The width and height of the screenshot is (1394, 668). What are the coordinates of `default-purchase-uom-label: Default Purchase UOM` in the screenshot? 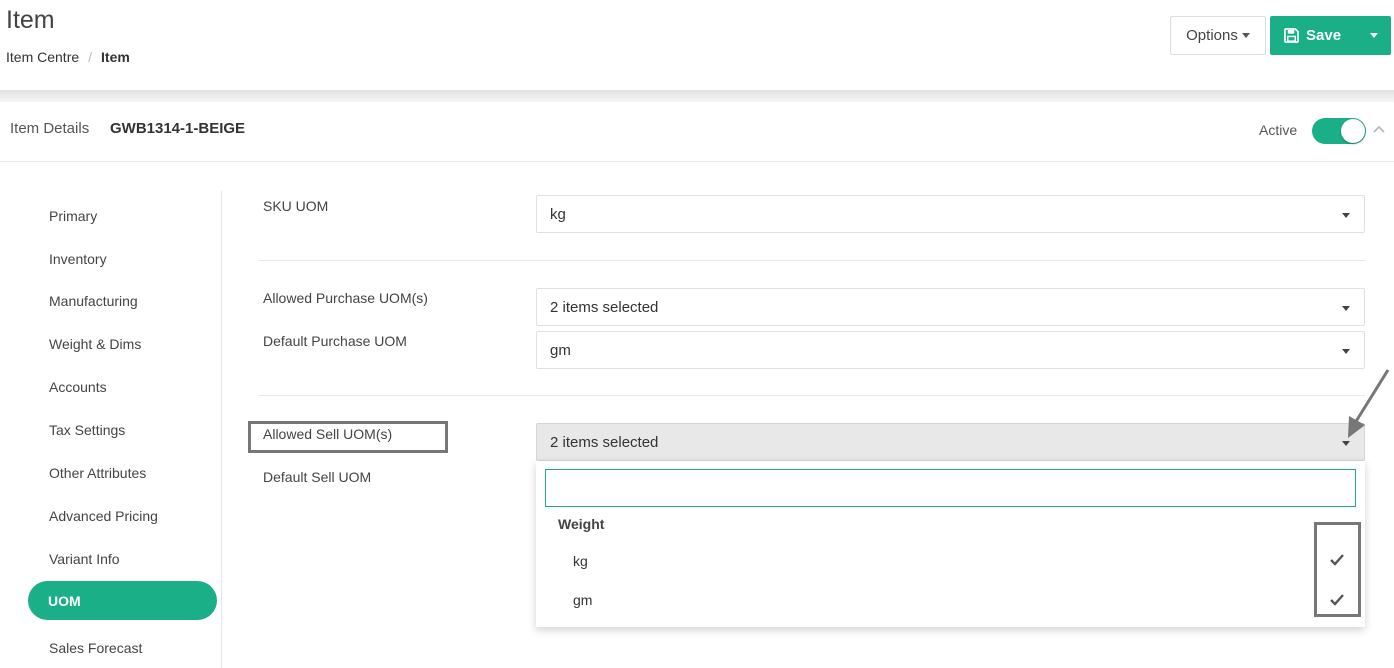 It's located at (335, 341).